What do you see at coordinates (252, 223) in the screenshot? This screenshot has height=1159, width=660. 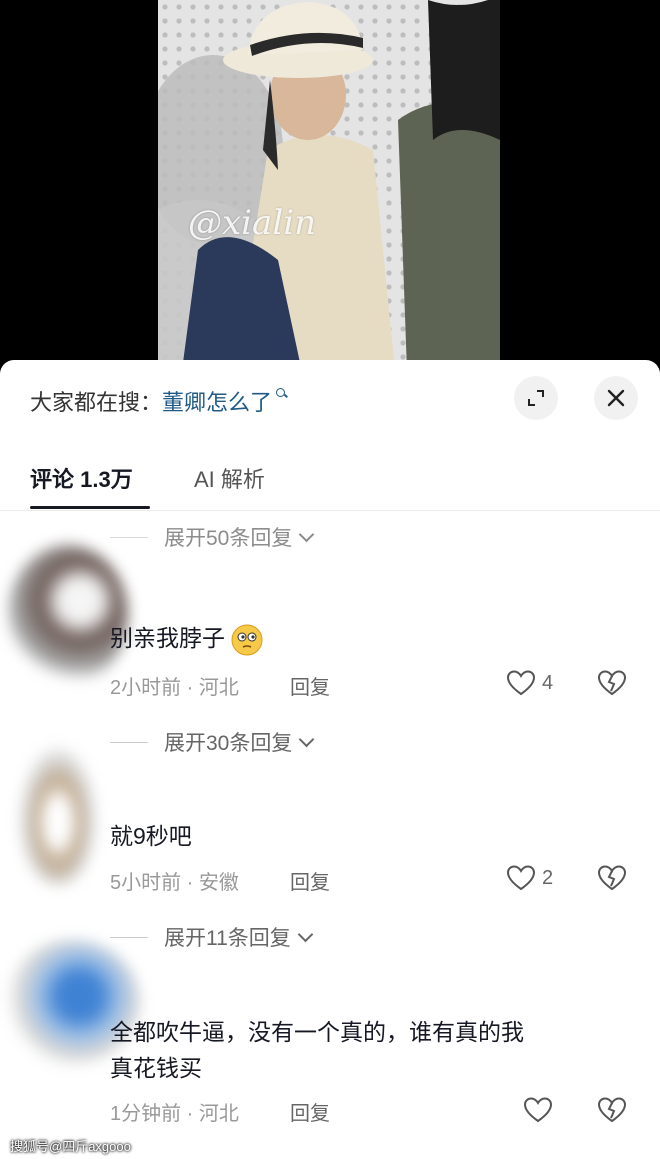 I see `video-watermark: @xialin` at bounding box center [252, 223].